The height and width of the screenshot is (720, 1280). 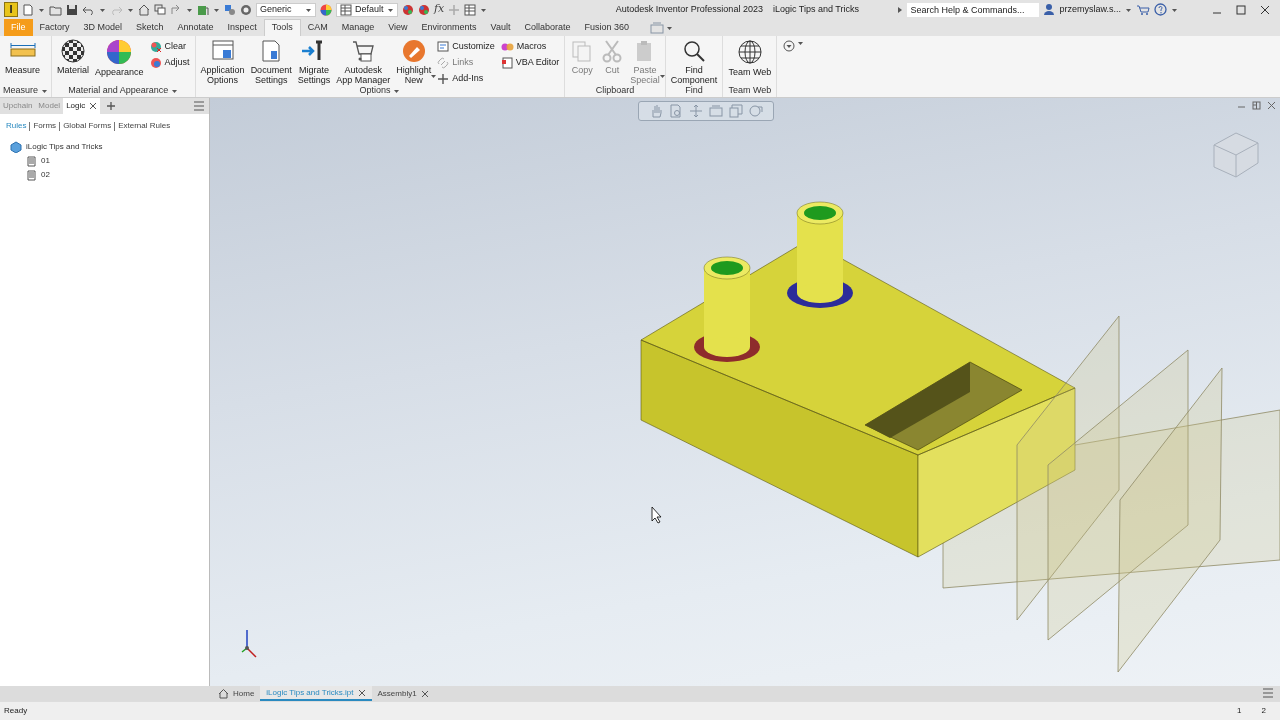 I want to click on ribbon-tab: Inspect, so click(x=242, y=27).